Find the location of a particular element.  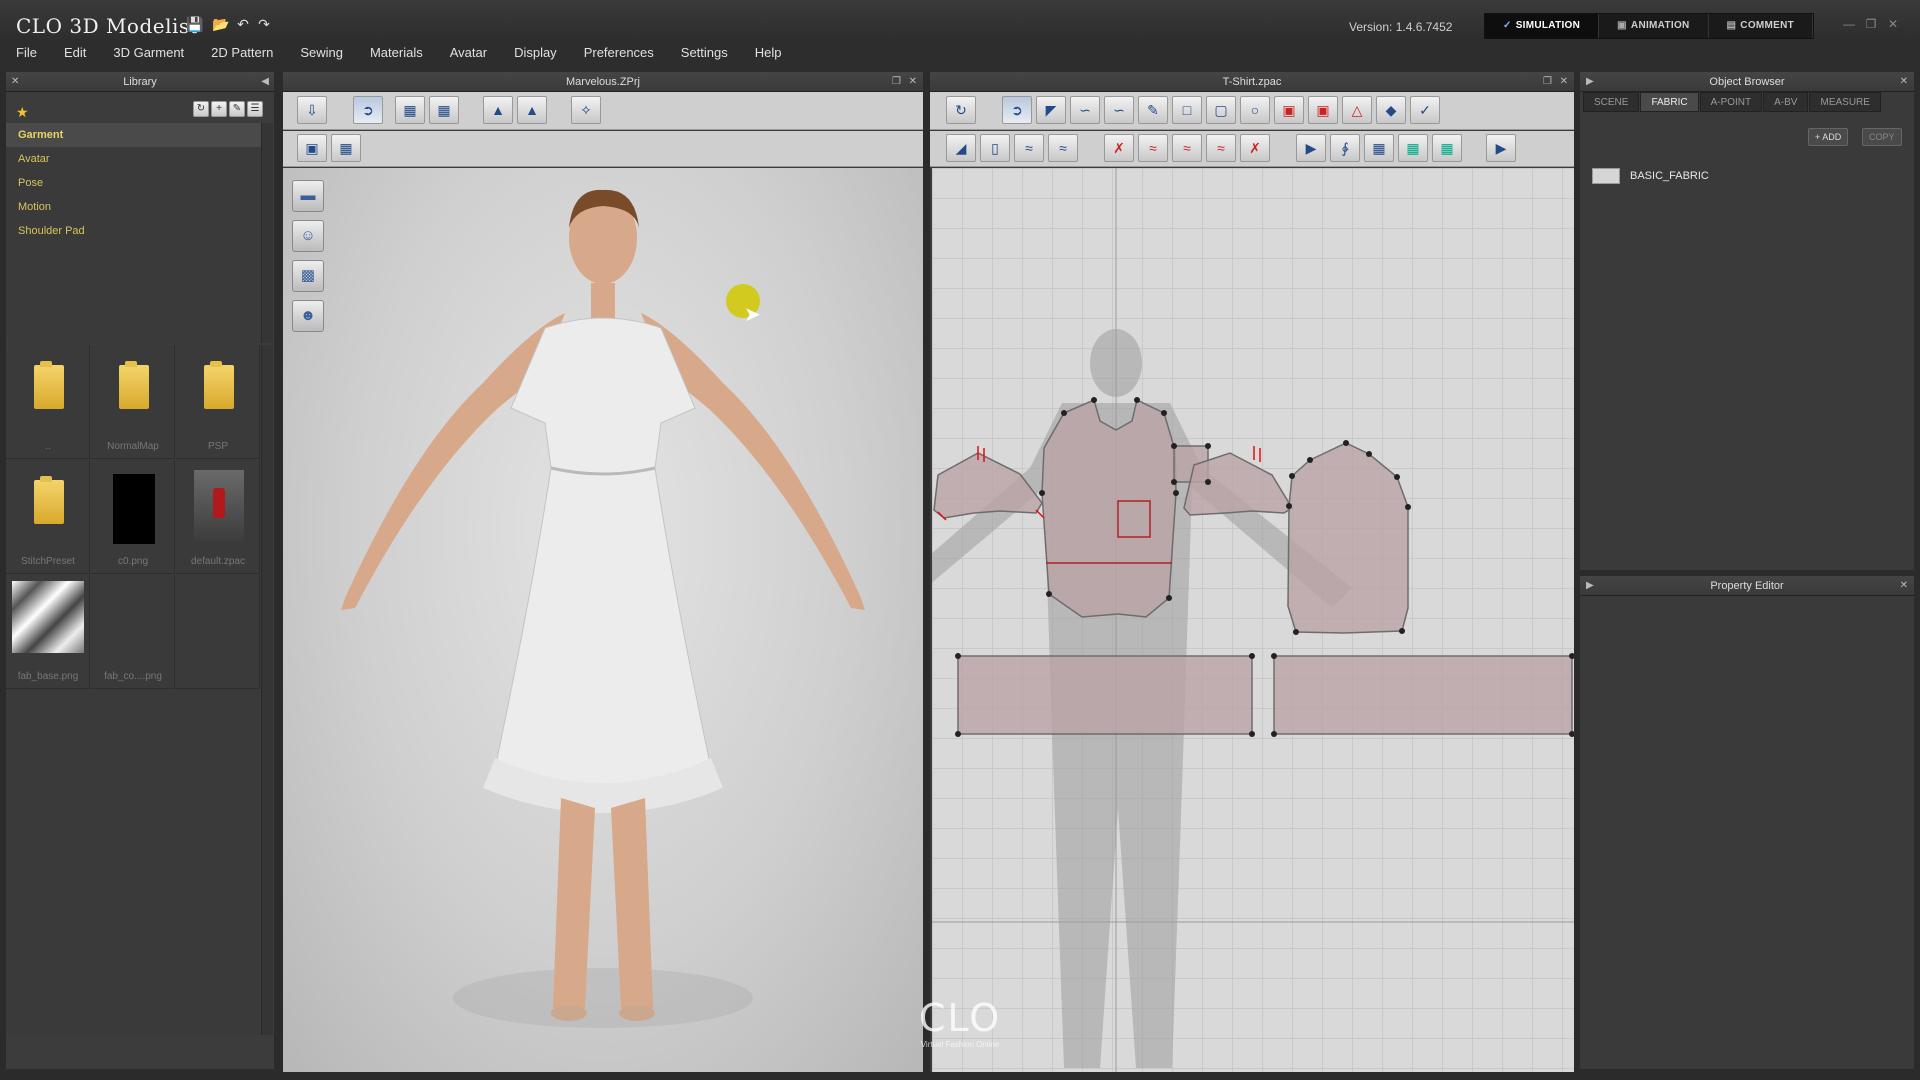

avatar-view-icon: ☺ is located at coordinates (308, 236).